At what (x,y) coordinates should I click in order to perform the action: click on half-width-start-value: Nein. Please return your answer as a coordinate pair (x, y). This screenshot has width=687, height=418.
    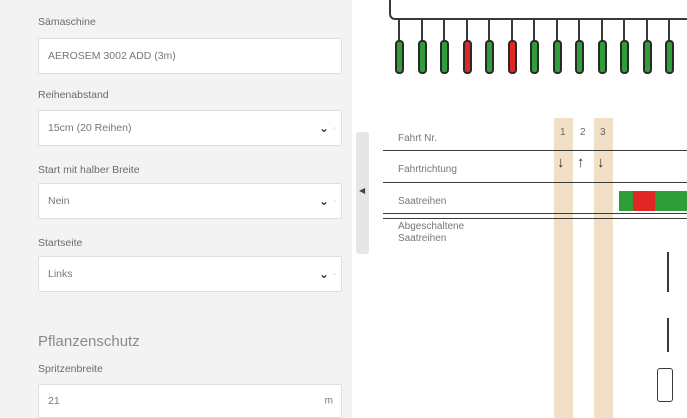
    Looking at the image, I should click on (59, 201).